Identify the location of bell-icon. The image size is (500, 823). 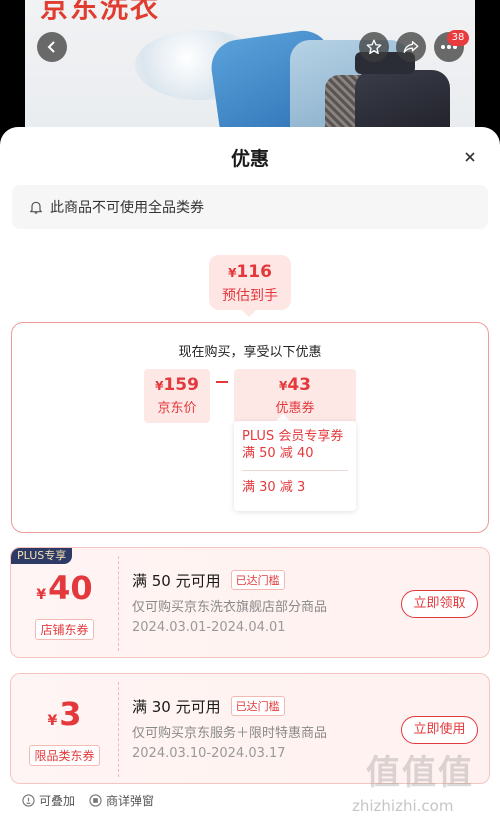
(36, 207).